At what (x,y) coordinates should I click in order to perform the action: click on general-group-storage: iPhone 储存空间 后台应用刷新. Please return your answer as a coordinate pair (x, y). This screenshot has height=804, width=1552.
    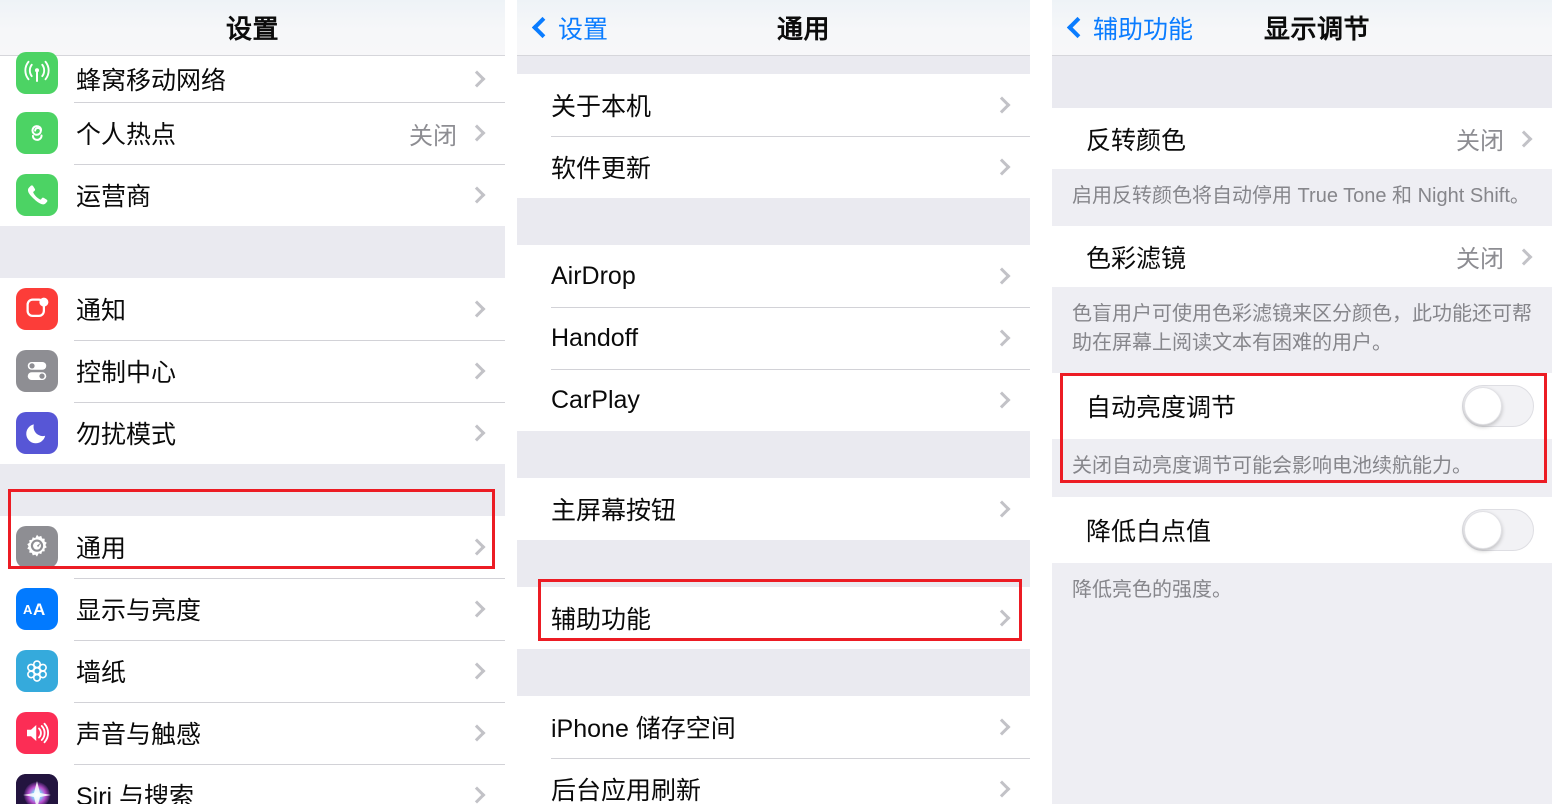
    Looking at the image, I should click on (773, 750).